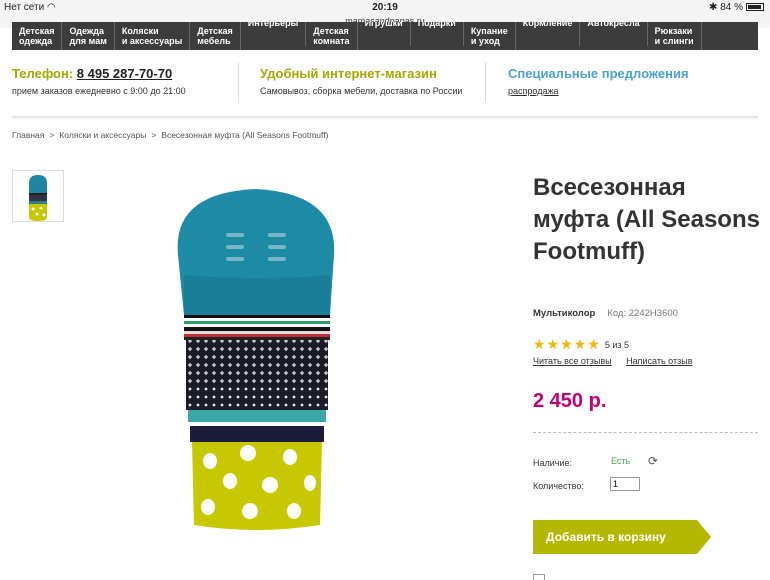 The image size is (770, 580). Describe the element at coordinates (539, 577) in the screenshot. I see `checkbox` at that location.